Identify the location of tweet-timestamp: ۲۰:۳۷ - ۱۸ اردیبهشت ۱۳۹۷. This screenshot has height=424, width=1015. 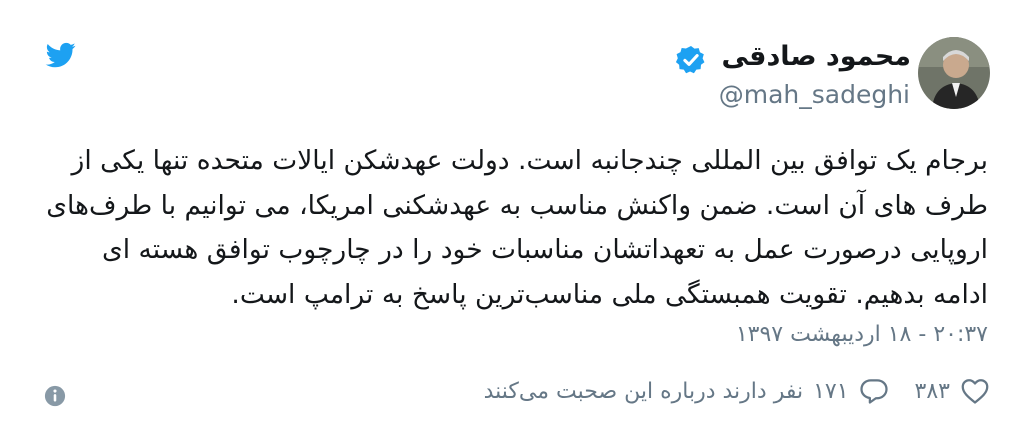
(862, 334).